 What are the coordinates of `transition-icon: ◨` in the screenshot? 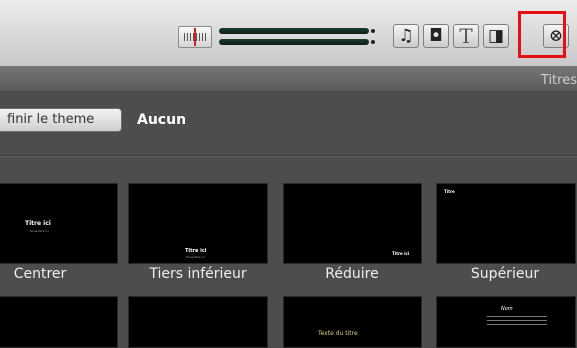 It's located at (496, 36).